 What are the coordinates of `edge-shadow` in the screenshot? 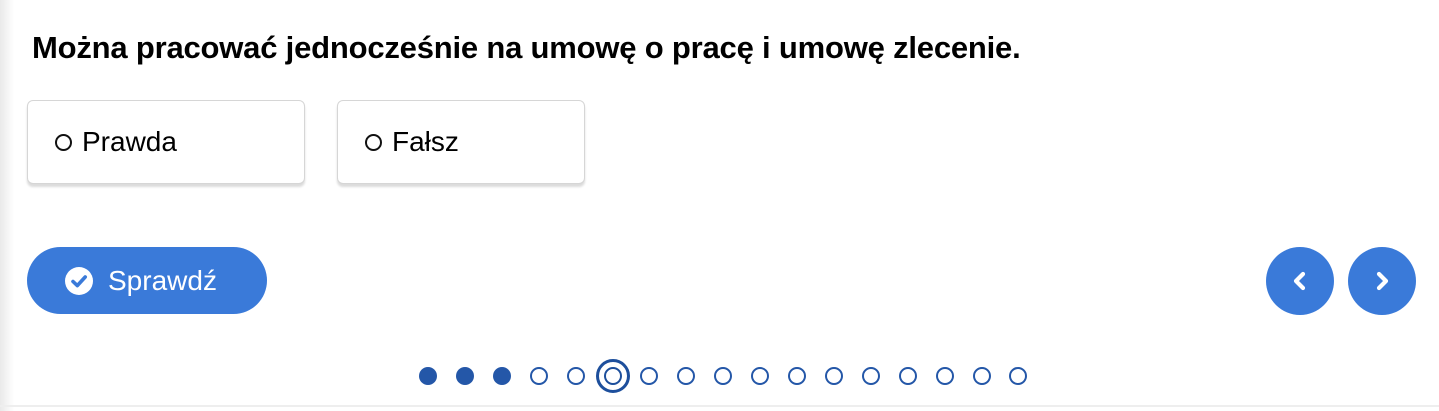 It's located at (7, 205).